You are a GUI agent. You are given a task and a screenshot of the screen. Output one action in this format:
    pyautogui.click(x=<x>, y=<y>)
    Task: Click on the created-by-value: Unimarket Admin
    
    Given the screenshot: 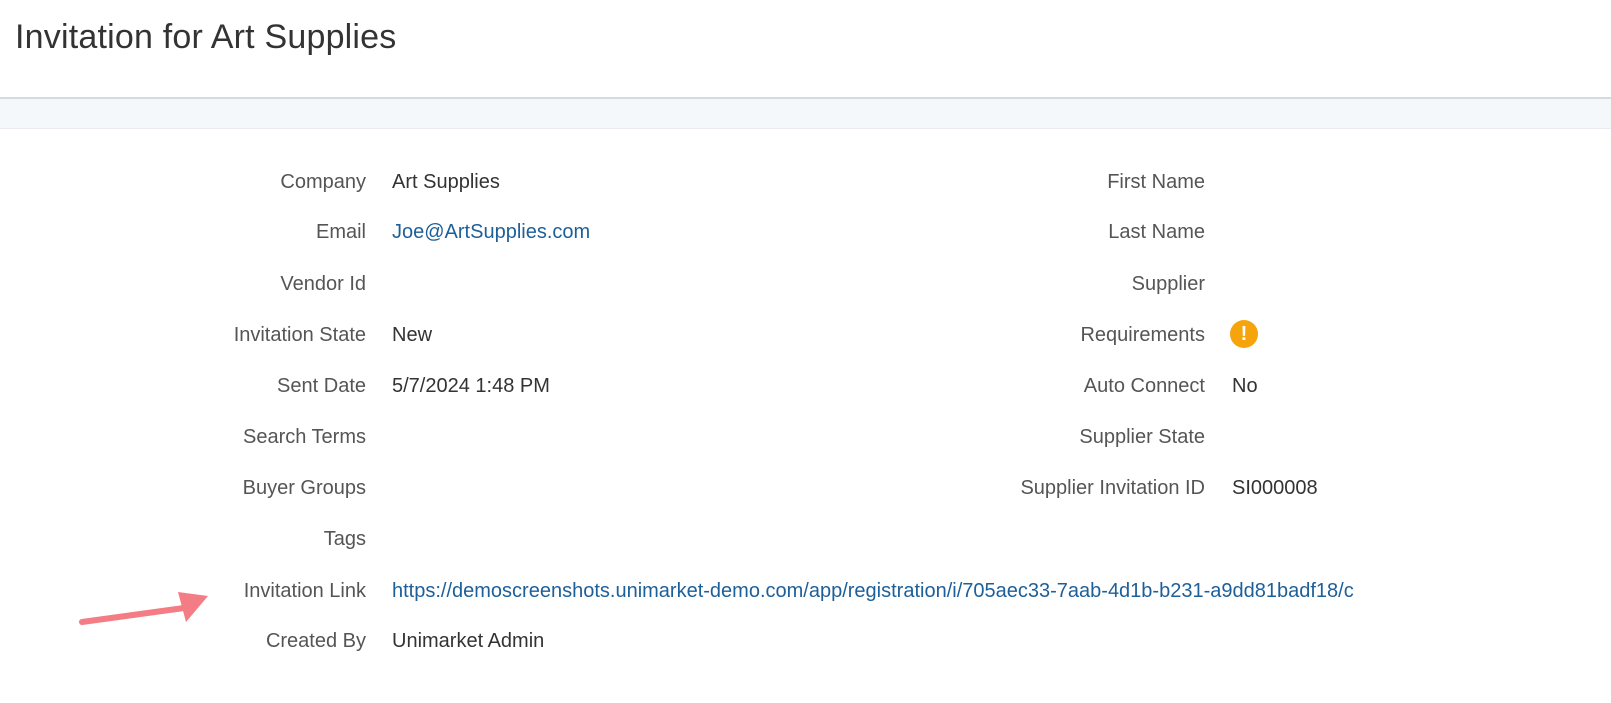 What is the action you would take?
    pyautogui.click(x=468, y=641)
    